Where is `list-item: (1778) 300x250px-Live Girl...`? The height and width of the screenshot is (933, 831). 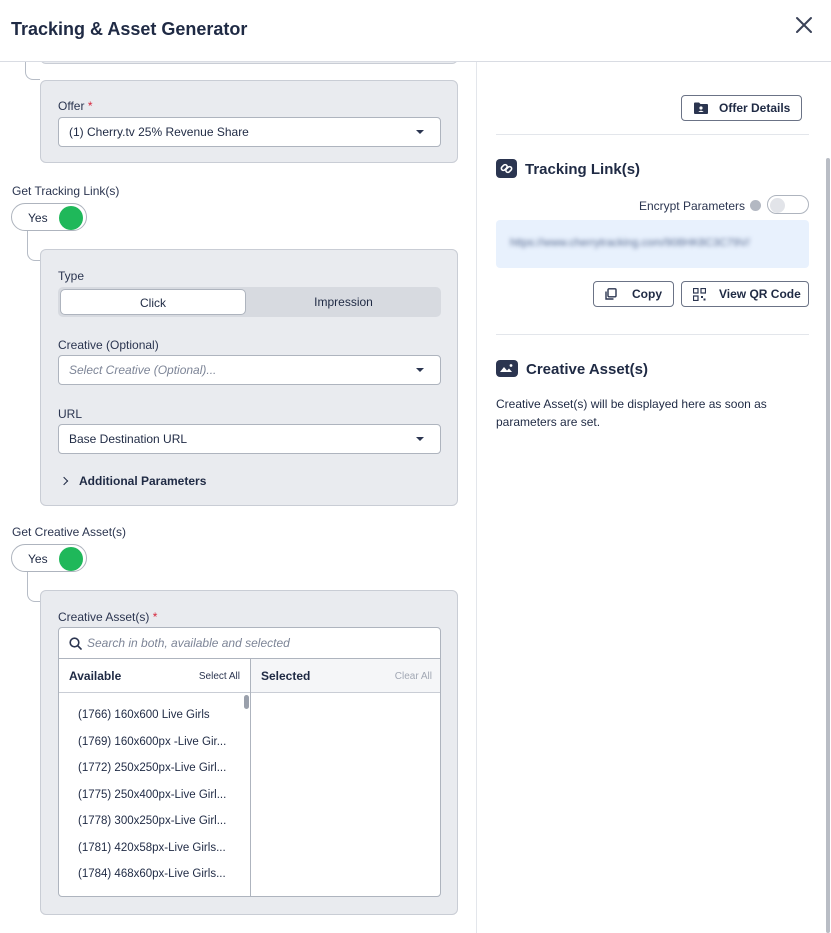 list-item: (1778) 300x250px-Live Girl... is located at coordinates (153, 821).